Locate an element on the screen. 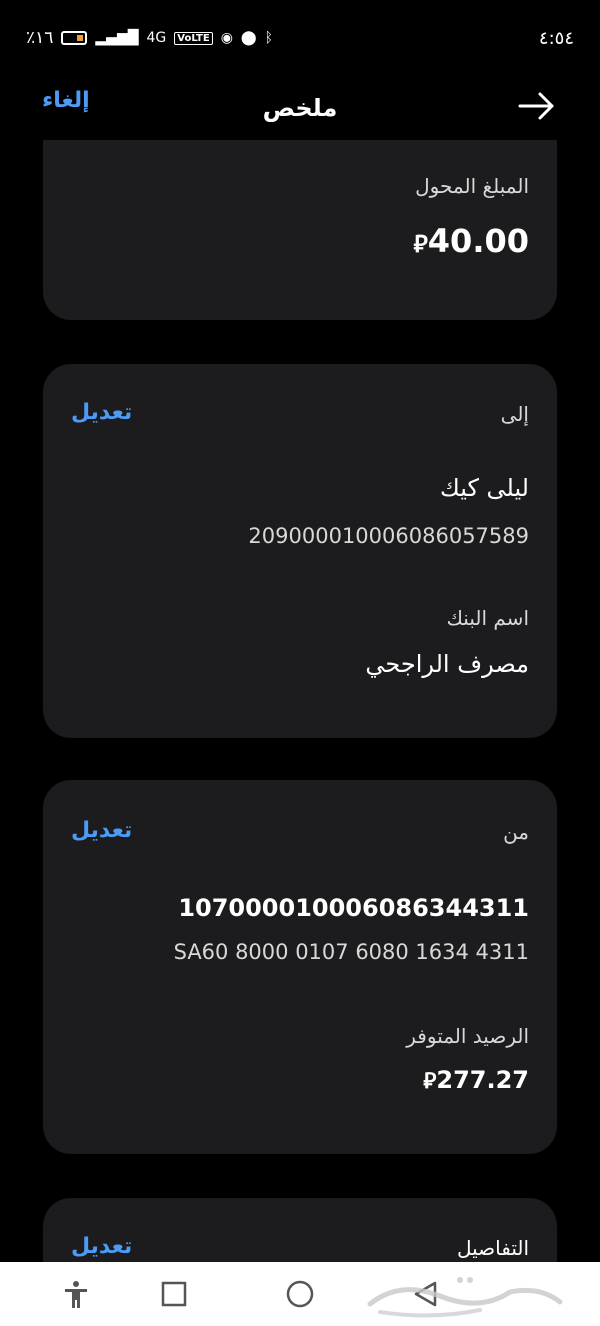 Image resolution: width=600 pixels, height=1326 pixels. page-title: ملخص is located at coordinates (300, 108).